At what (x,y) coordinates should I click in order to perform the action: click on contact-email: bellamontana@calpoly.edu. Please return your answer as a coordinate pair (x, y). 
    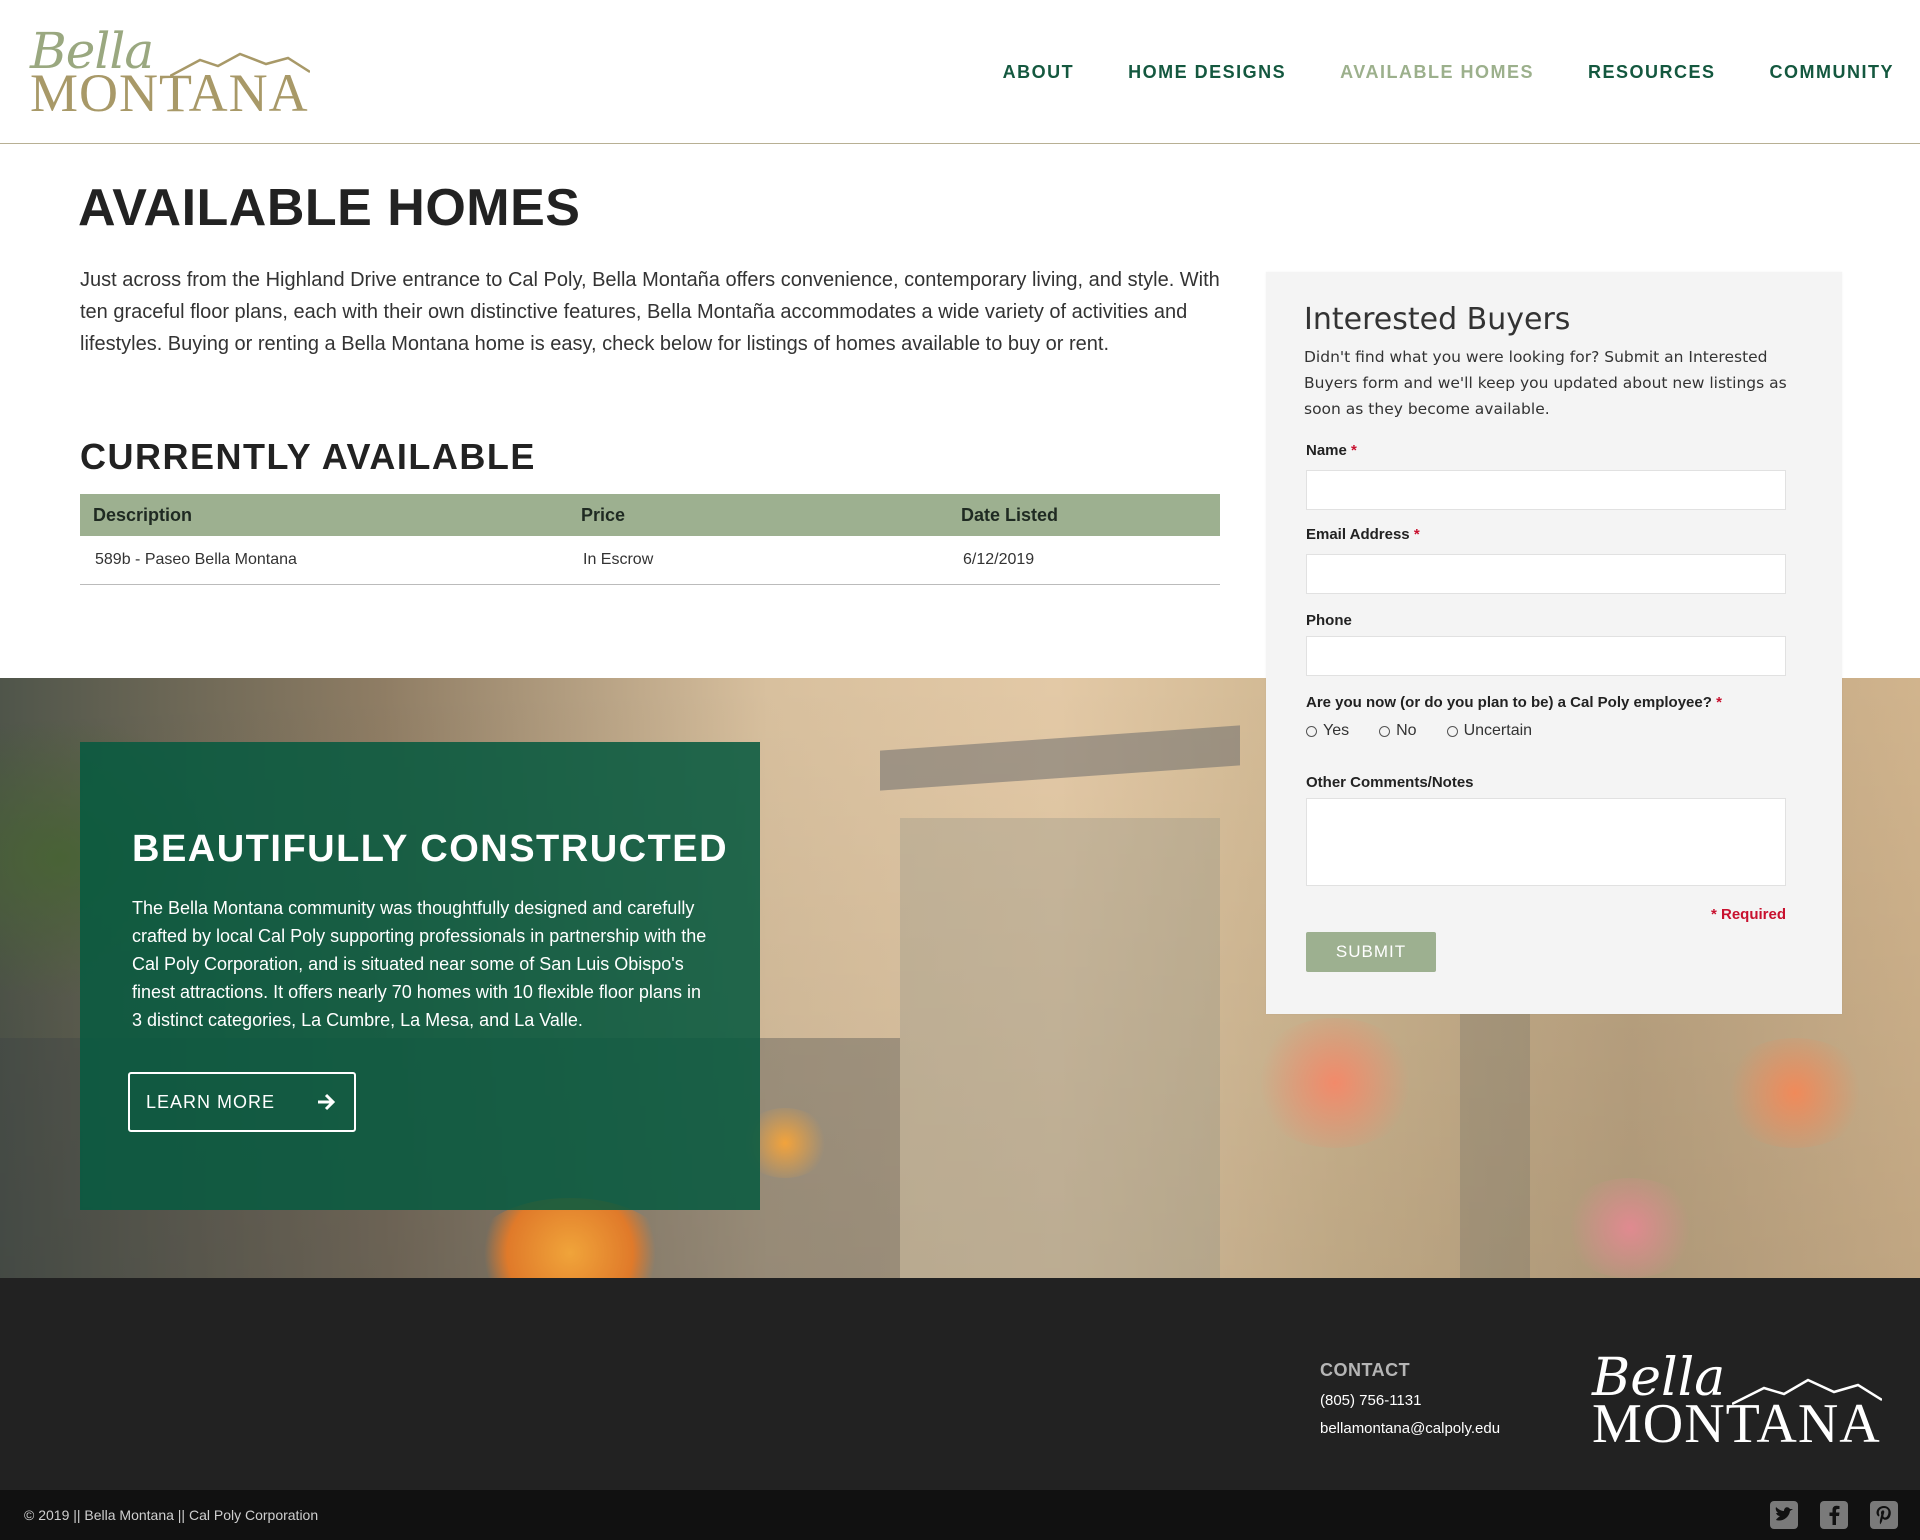
    Looking at the image, I should click on (1410, 1428).